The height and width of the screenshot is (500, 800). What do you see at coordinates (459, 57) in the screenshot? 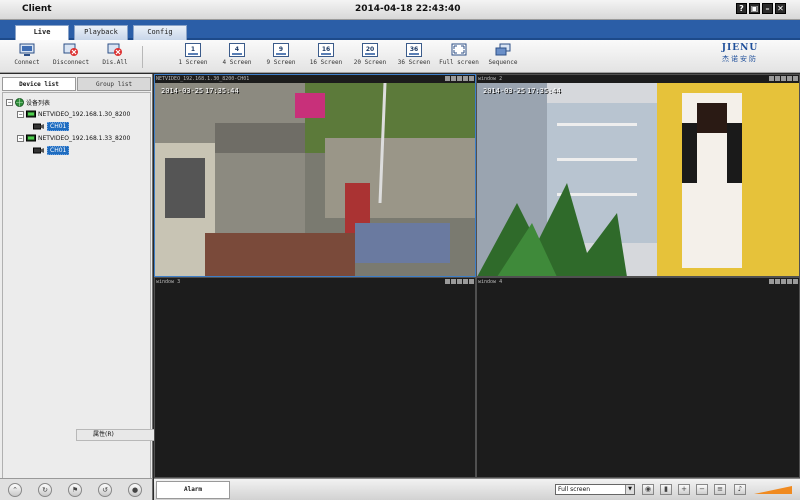
I see `fullscreen-button: Full screen` at bounding box center [459, 57].